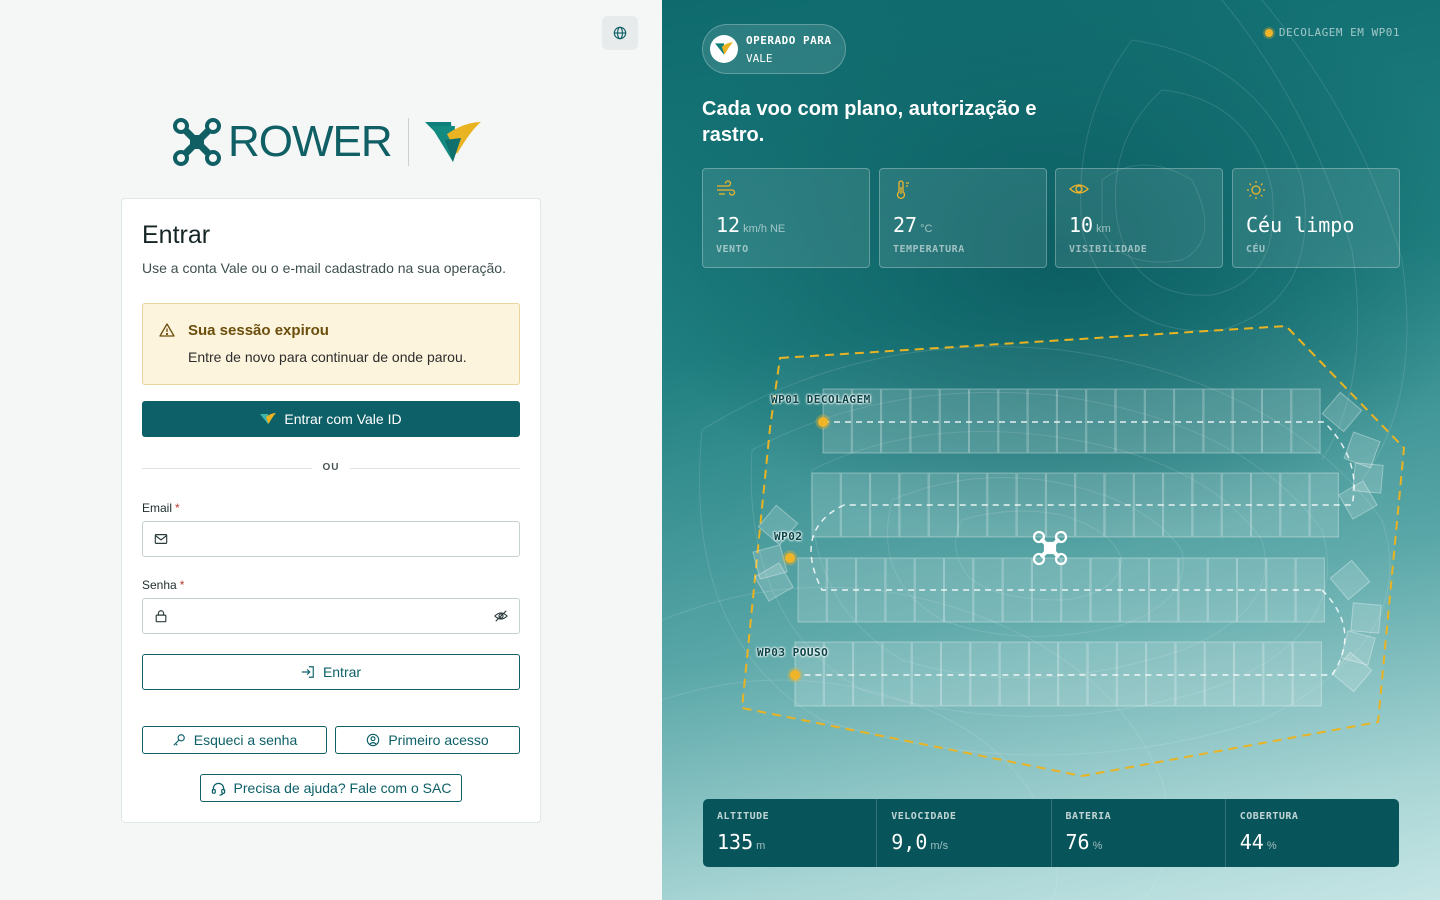 The width and height of the screenshot is (1440, 900). Describe the element at coordinates (342, 788) in the screenshot. I see `help-sac-label: Precisa de ajuda? Fale com o SAC` at that location.